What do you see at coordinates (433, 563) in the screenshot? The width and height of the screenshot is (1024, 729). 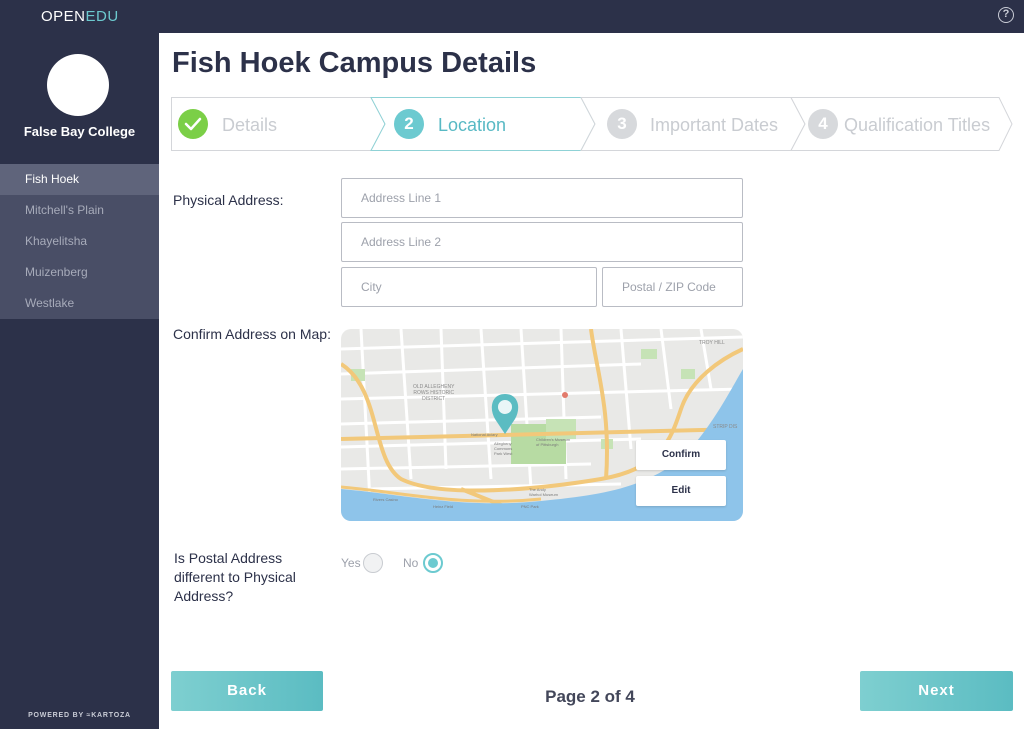 I see `no-radio` at bounding box center [433, 563].